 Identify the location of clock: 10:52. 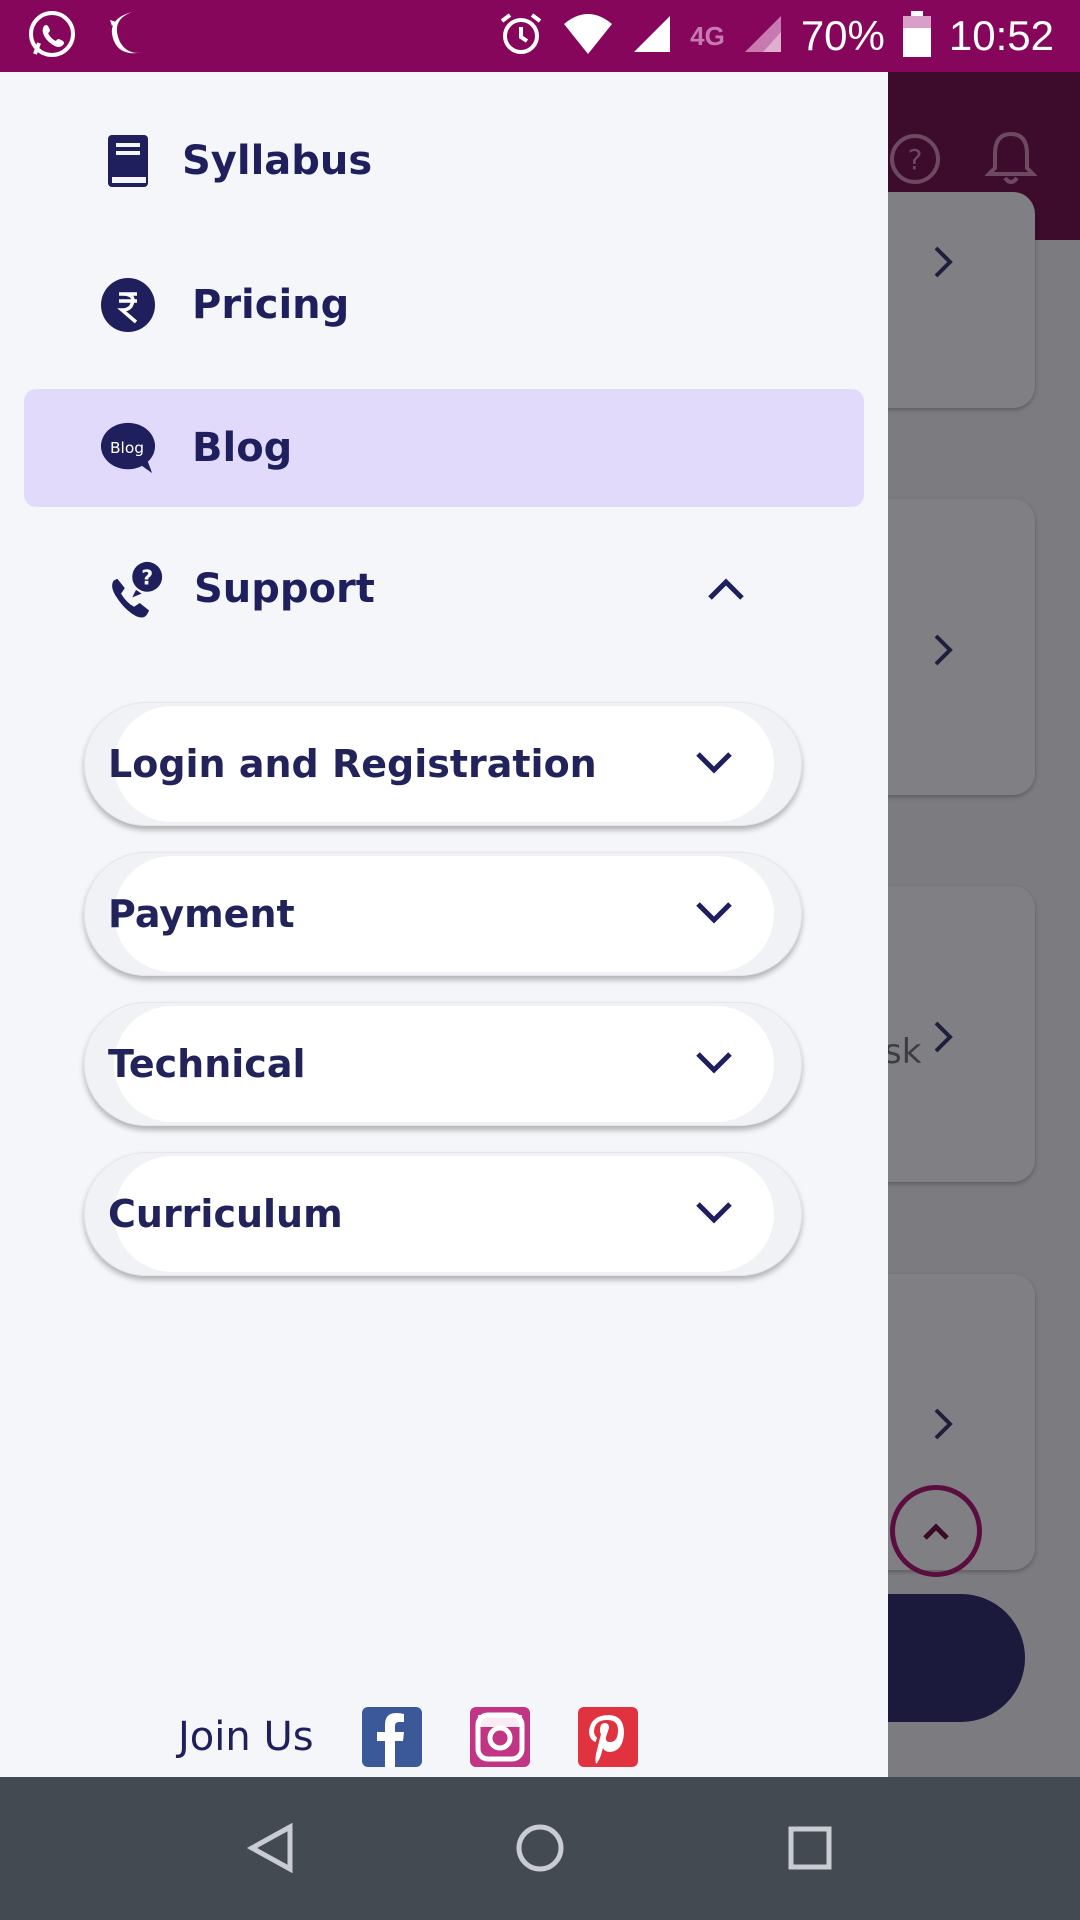
(1001, 35).